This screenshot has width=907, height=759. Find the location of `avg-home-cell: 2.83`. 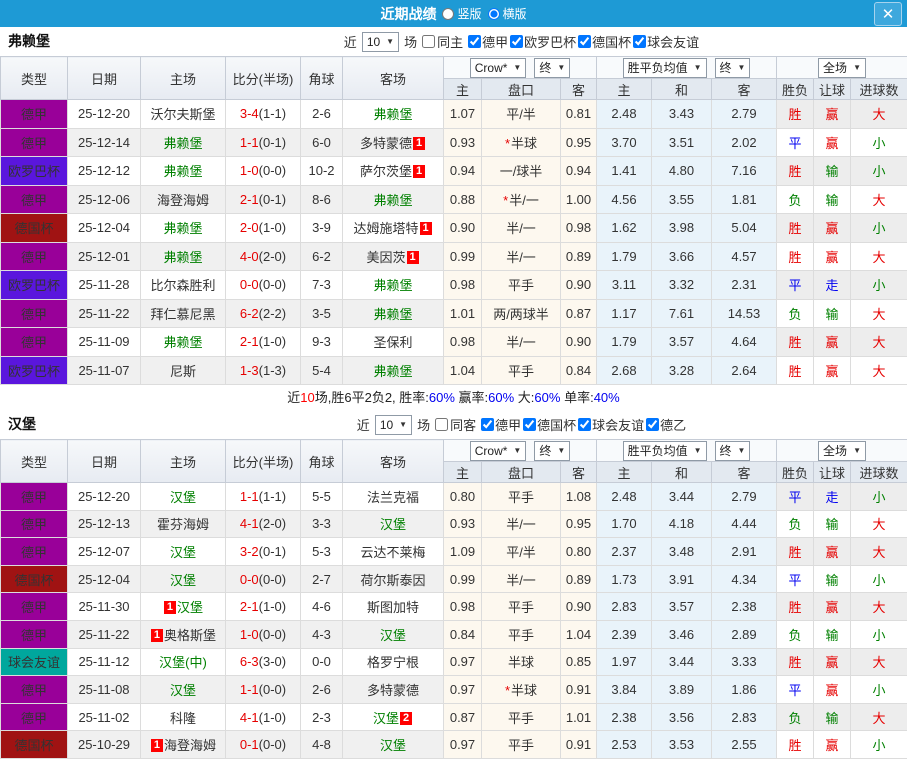

avg-home-cell: 2.83 is located at coordinates (624, 607).